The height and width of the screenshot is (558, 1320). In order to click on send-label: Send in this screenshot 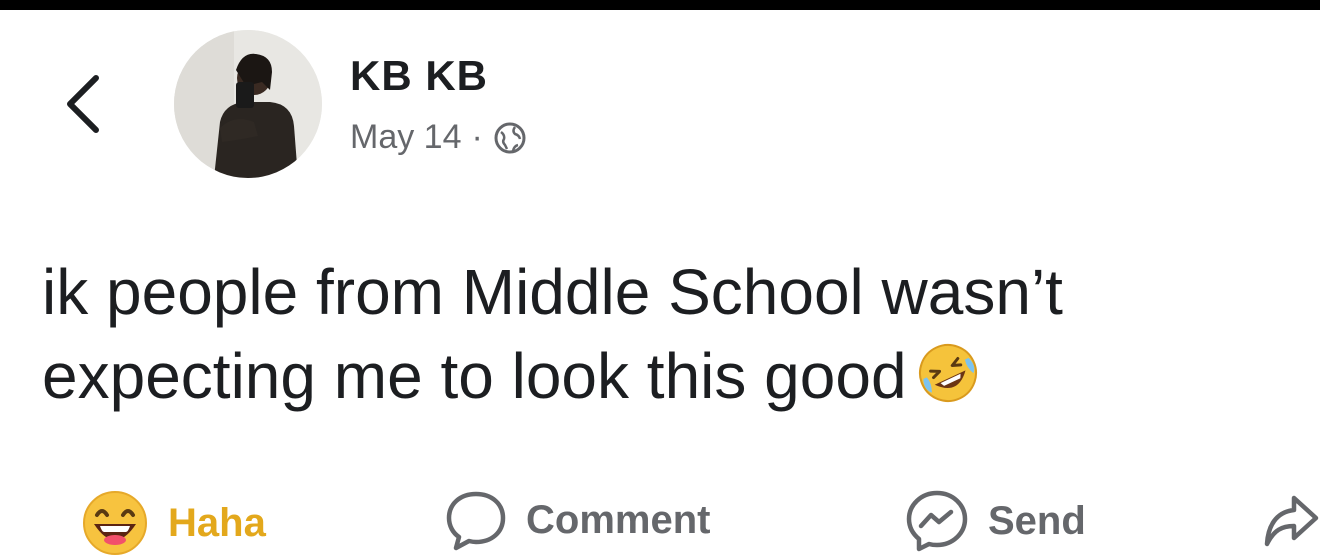, I will do `click(1037, 520)`.